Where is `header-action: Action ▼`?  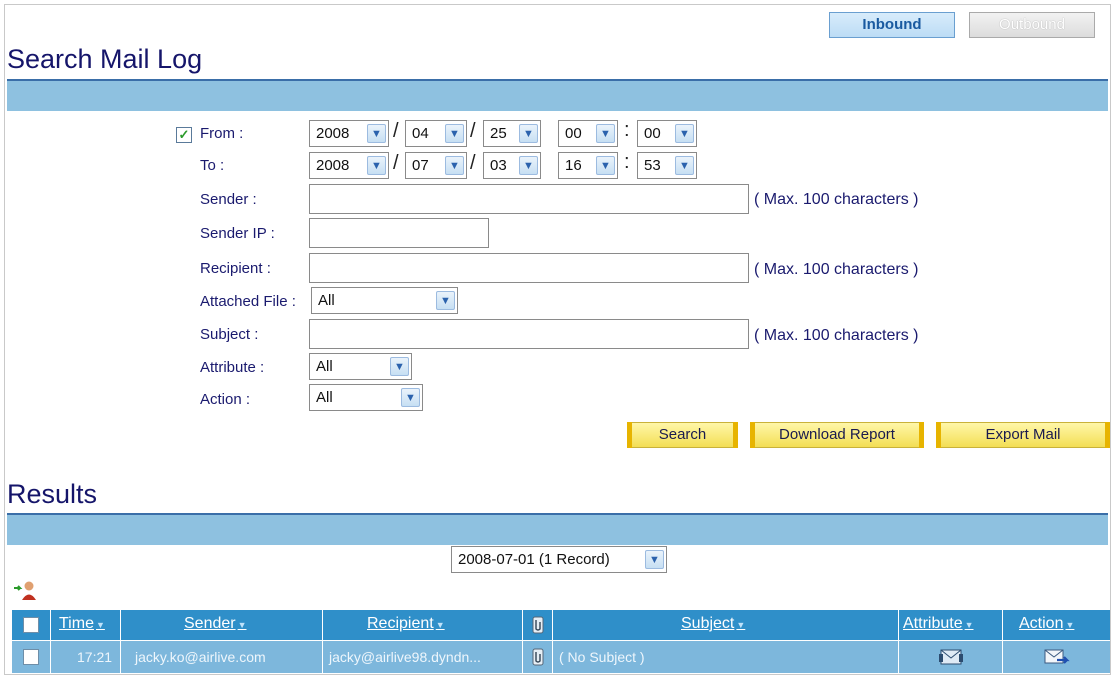 header-action: Action ▼ is located at coordinates (1056, 625).